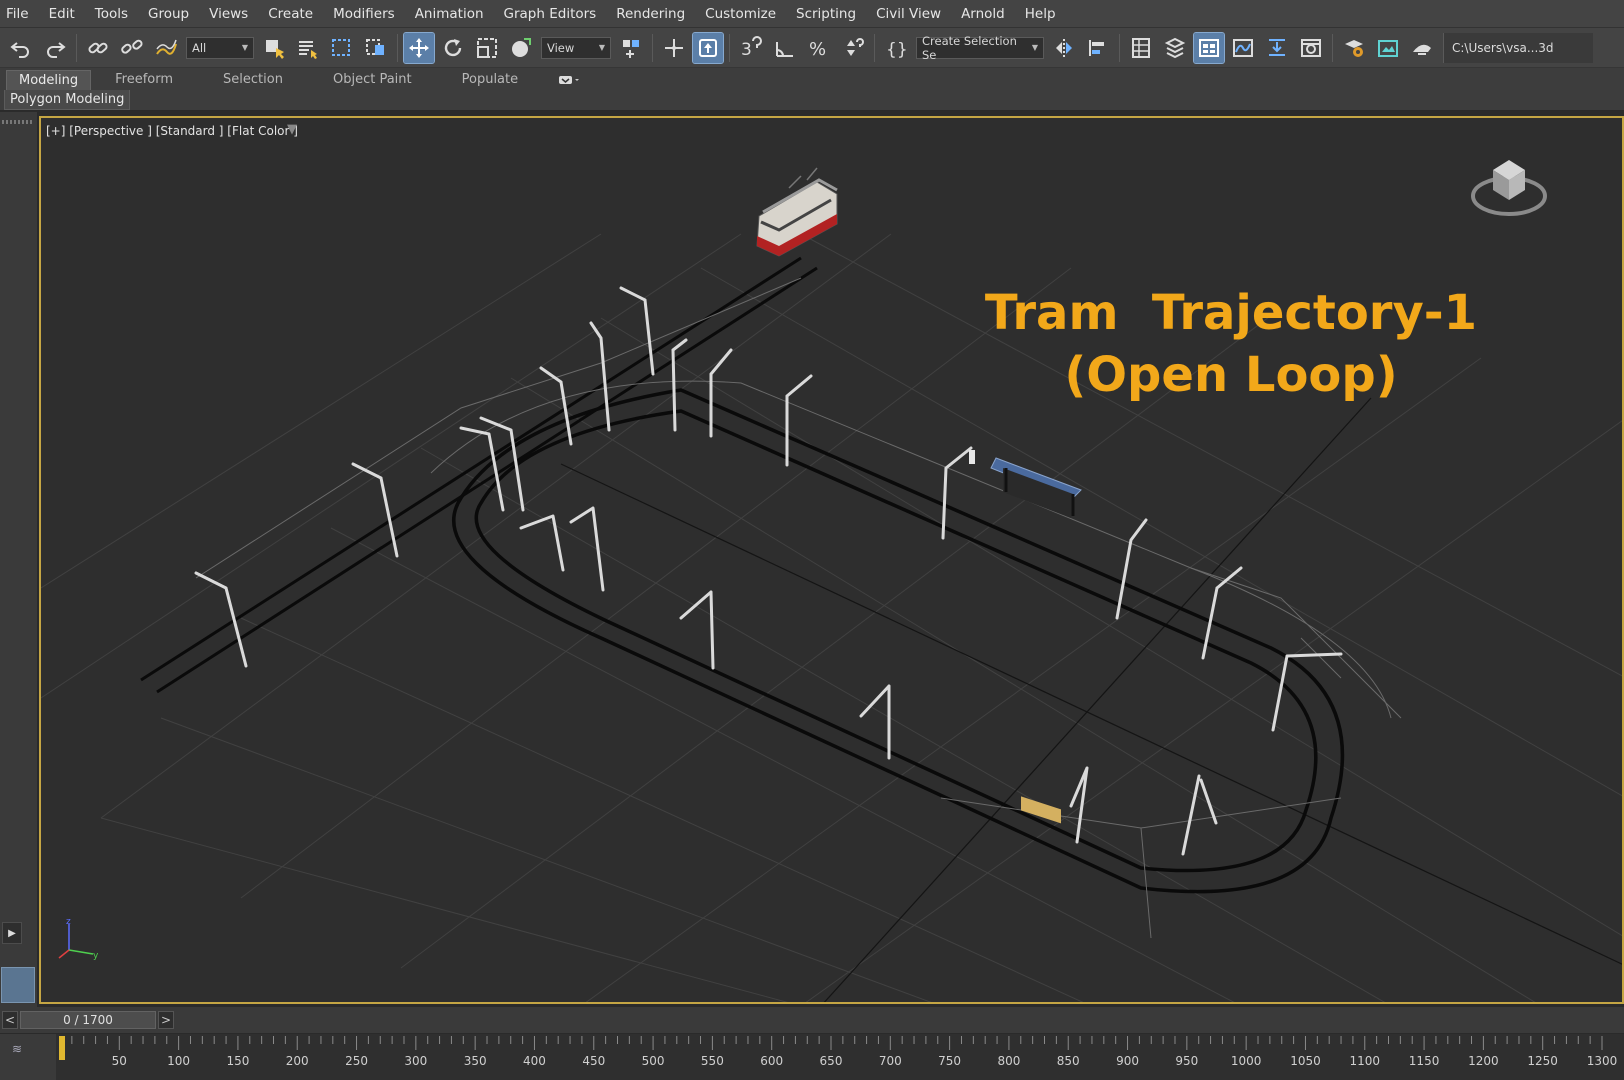 This screenshot has width=1624, height=1080. What do you see at coordinates (1186, 1061) in the screenshot?
I see `timeline-tick-label: 950` at bounding box center [1186, 1061].